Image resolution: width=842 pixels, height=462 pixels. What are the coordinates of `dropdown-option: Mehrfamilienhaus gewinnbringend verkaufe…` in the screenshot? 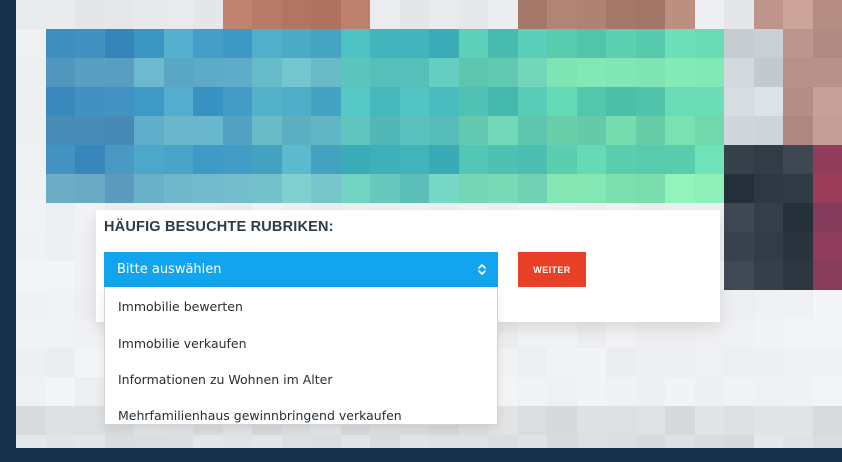 It's located at (301, 410).